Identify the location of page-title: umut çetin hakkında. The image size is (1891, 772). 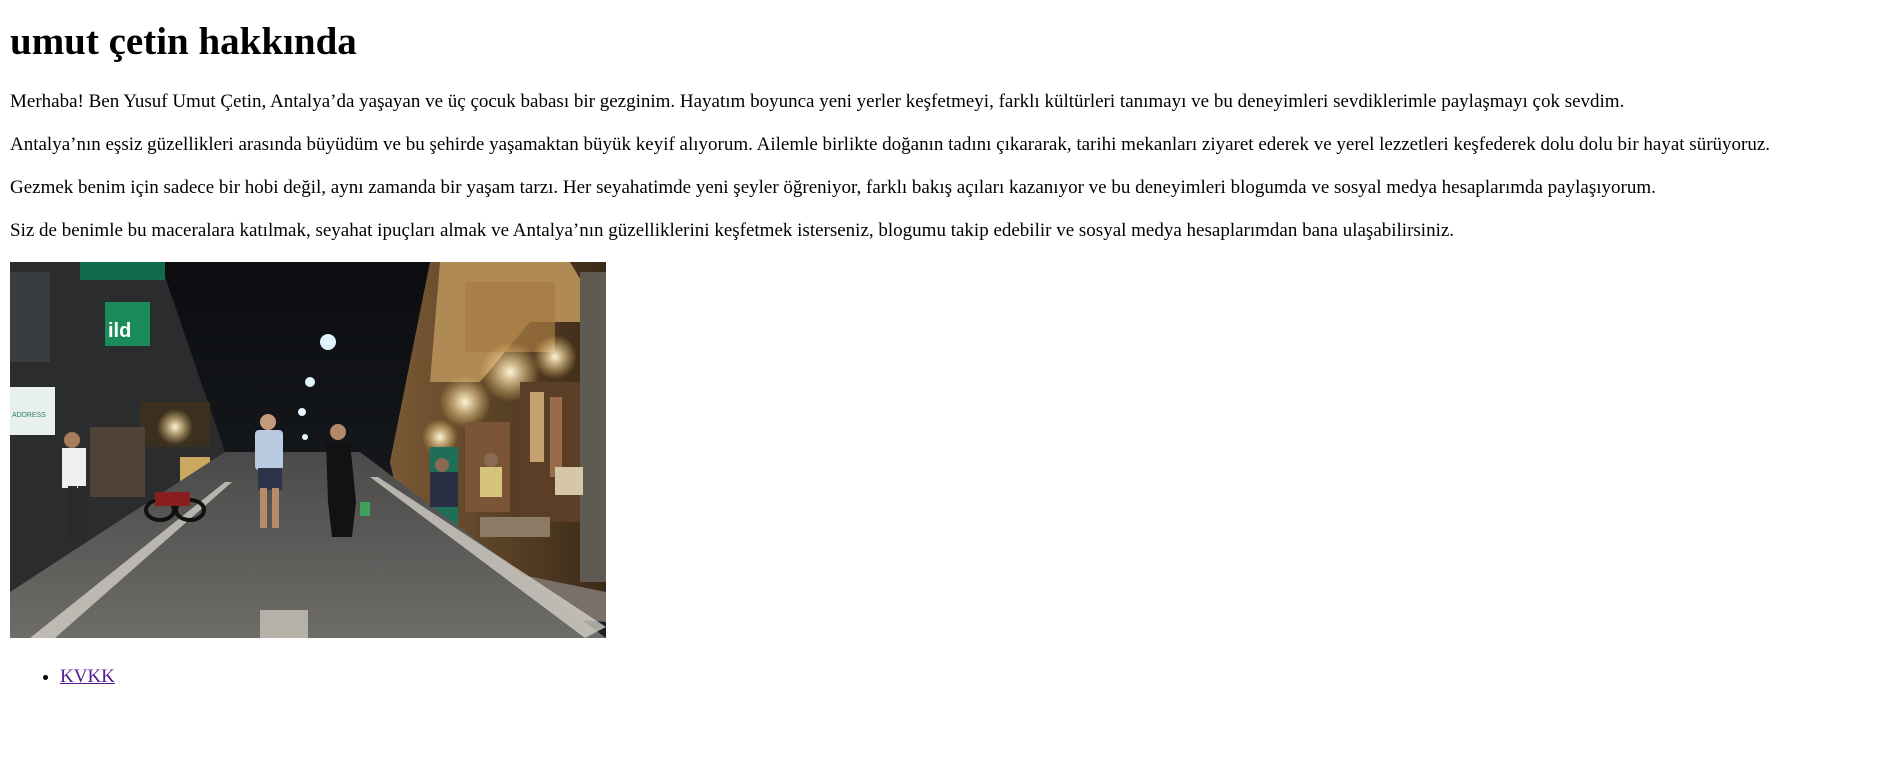
(183, 41).